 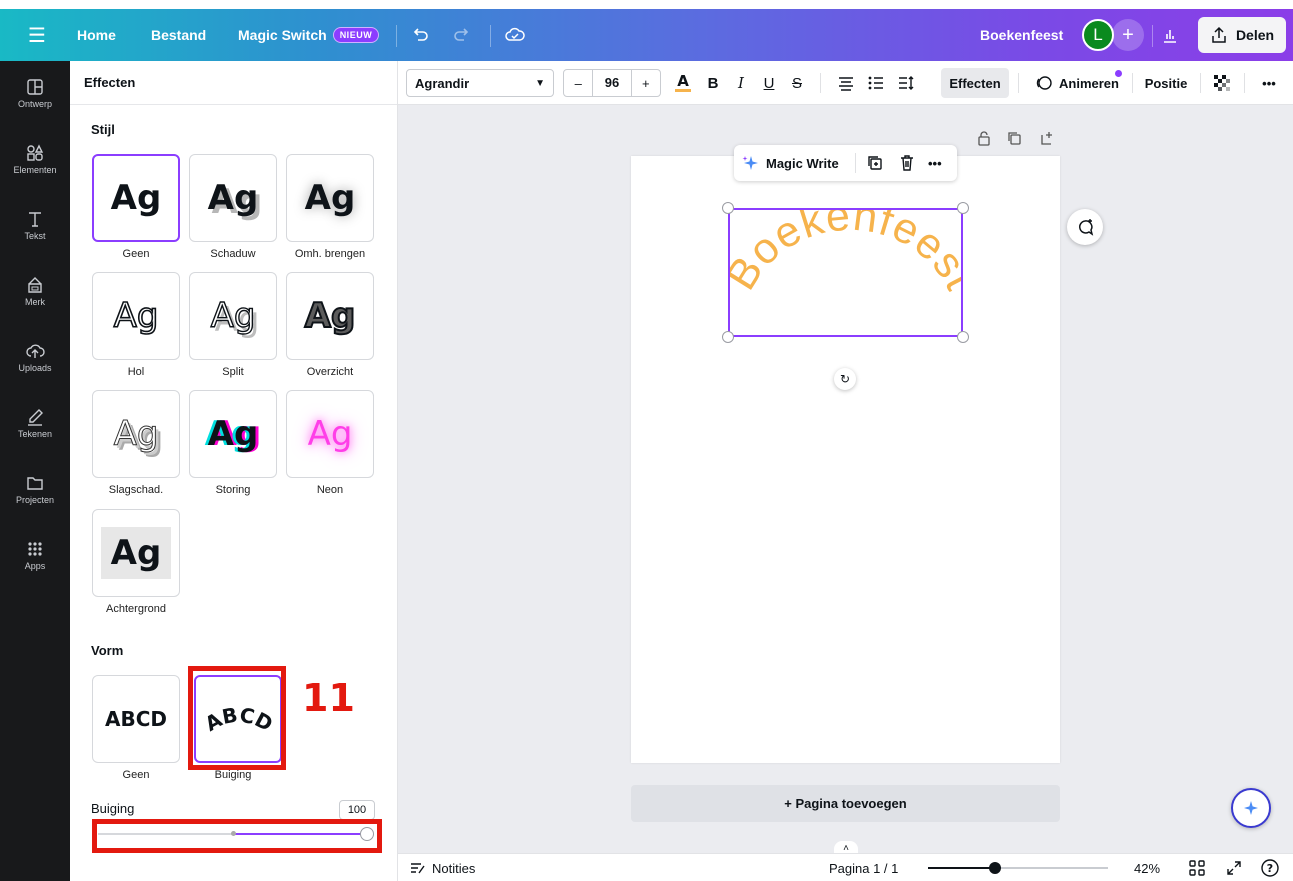 What do you see at coordinates (1269, 83) in the screenshot?
I see `more-options-button: •••` at bounding box center [1269, 83].